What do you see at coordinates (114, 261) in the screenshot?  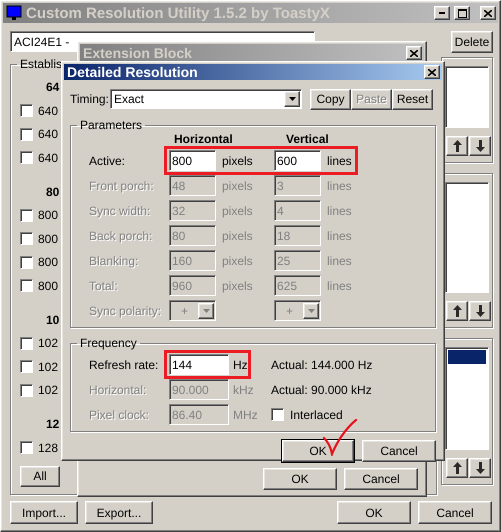 I see `parameter-label: Blanking:` at bounding box center [114, 261].